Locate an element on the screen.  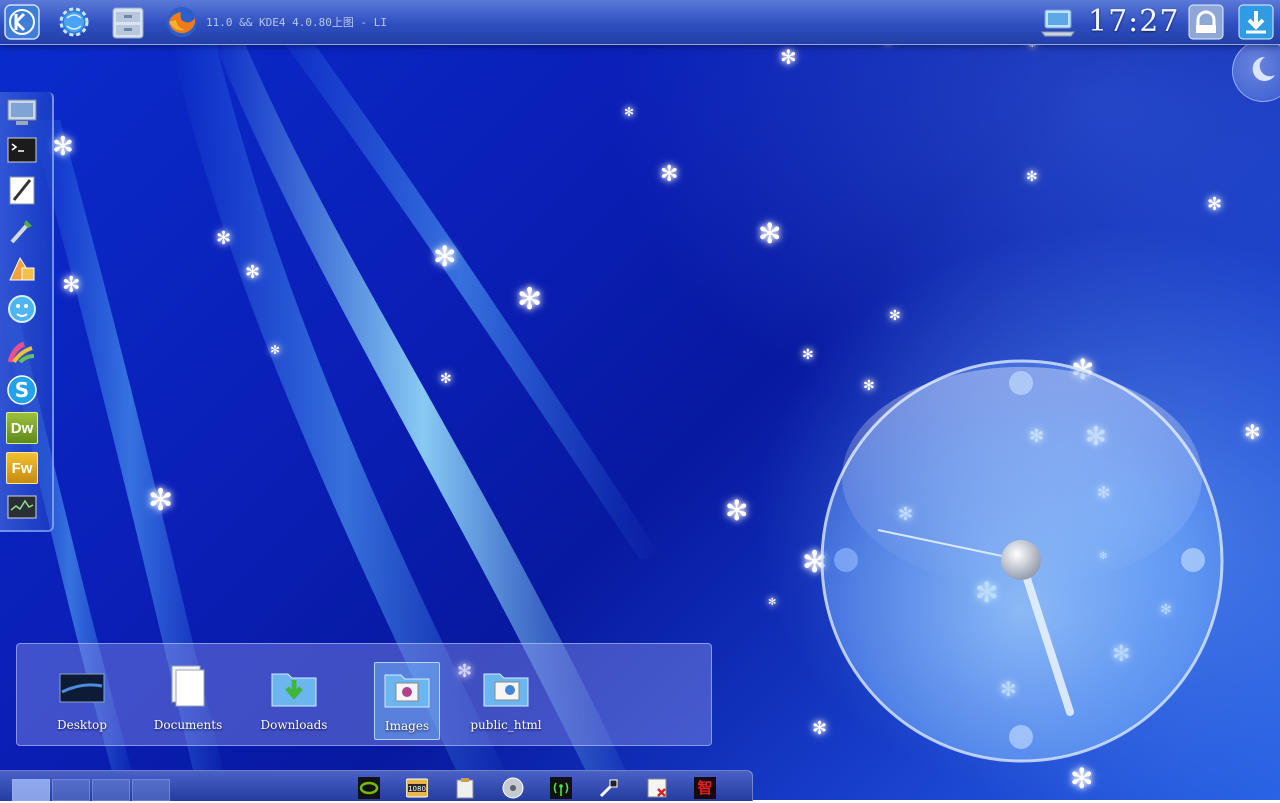
folder-label: public_html is located at coordinates (506, 725).